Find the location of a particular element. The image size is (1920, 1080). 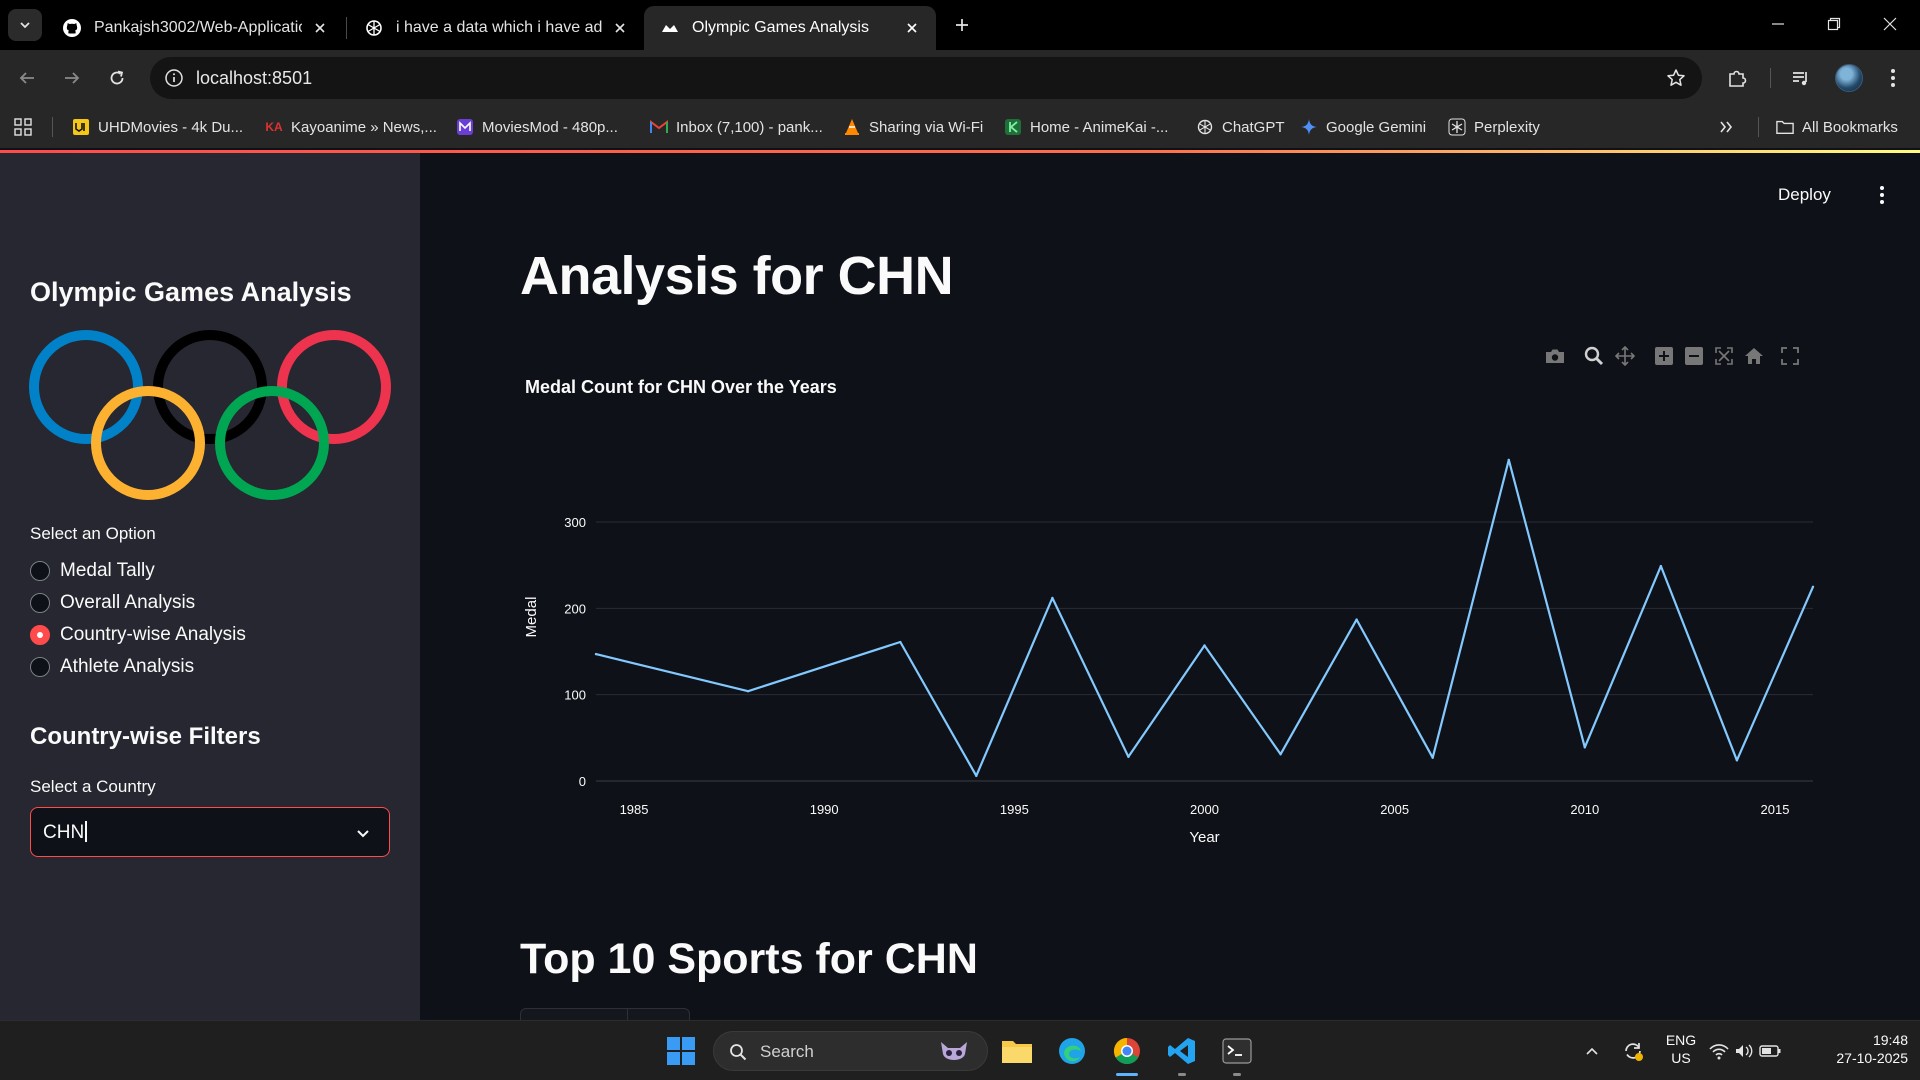

all-bookmarks-button: All Bookmarks is located at coordinates (1837, 127).